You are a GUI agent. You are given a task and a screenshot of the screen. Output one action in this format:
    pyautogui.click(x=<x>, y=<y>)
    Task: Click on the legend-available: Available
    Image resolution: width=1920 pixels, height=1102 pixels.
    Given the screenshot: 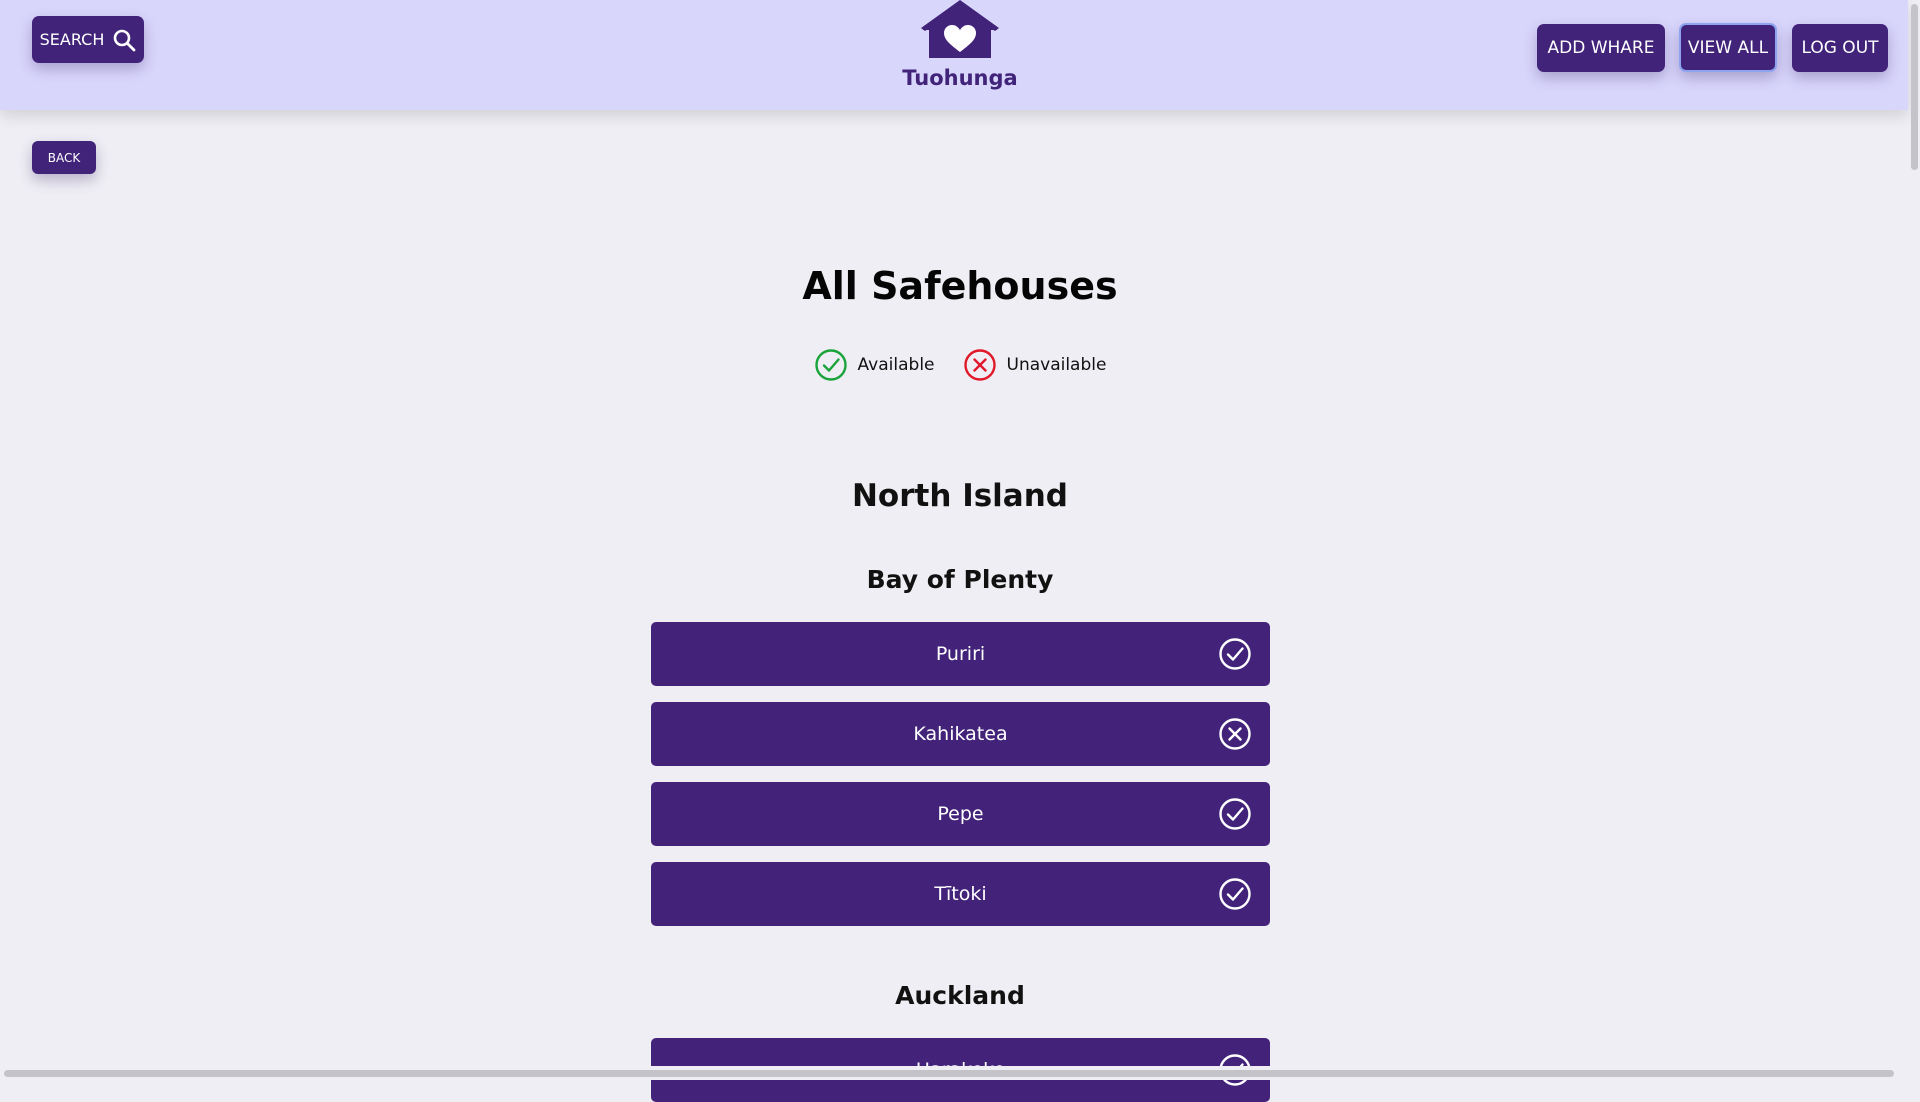 What is the action you would take?
    pyautogui.click(x=874, y=365)
    